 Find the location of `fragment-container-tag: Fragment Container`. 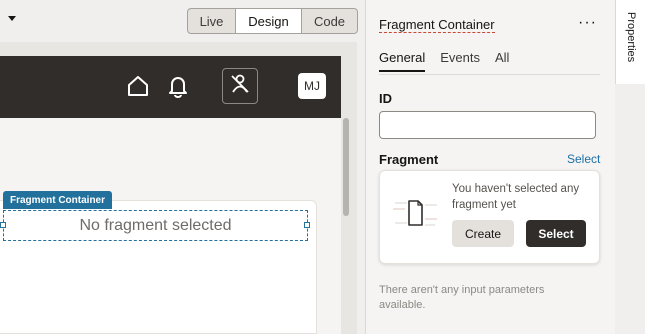

fragment-container-tag: Fragment Container is located at coordinates (58, 200).